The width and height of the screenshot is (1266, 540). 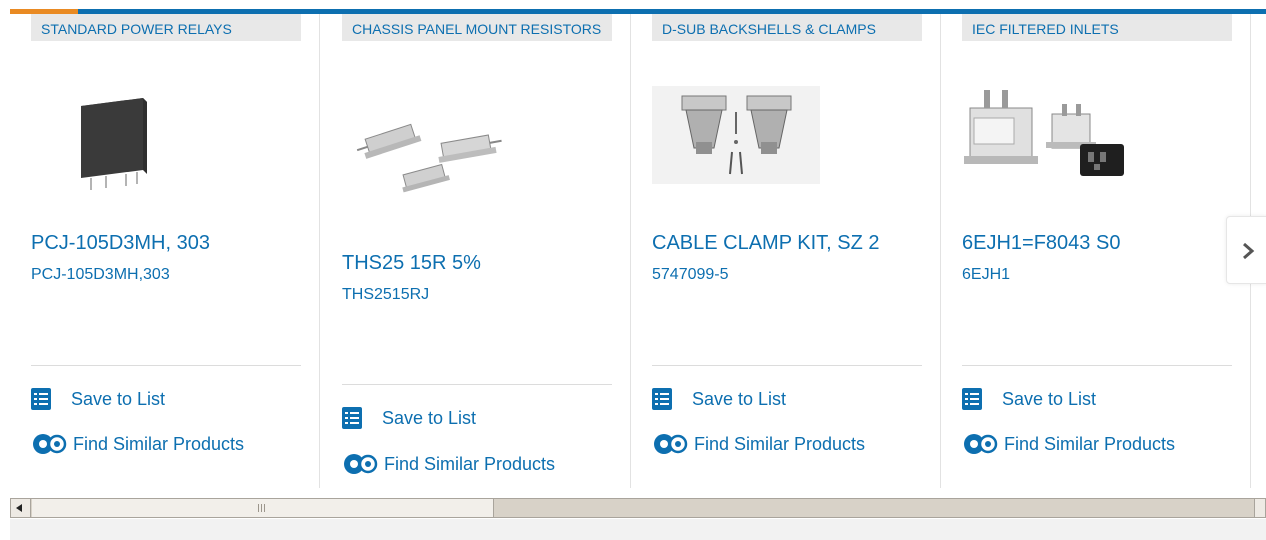 What do you see at coordinates (1097, 27) in the screenshot?
I see `category-tag: IEC FILTERED INLETS` at bounding box center [1097, 27].